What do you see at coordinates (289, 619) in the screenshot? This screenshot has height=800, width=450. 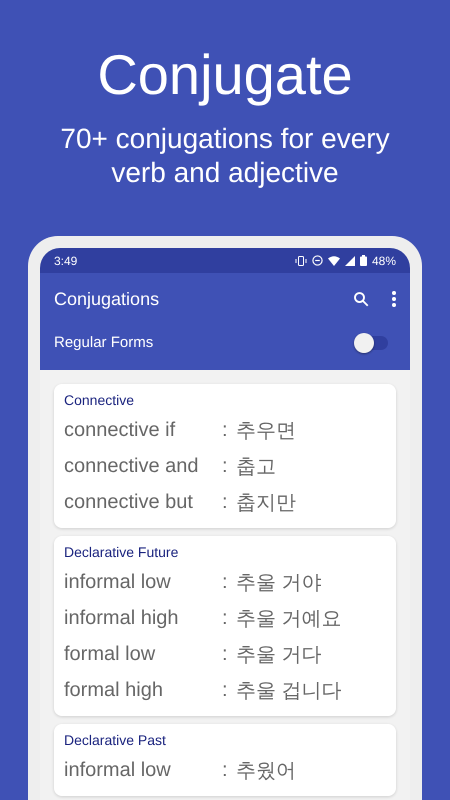 I see `form-value: 추울 거예요` at bounding box center [289, 619].